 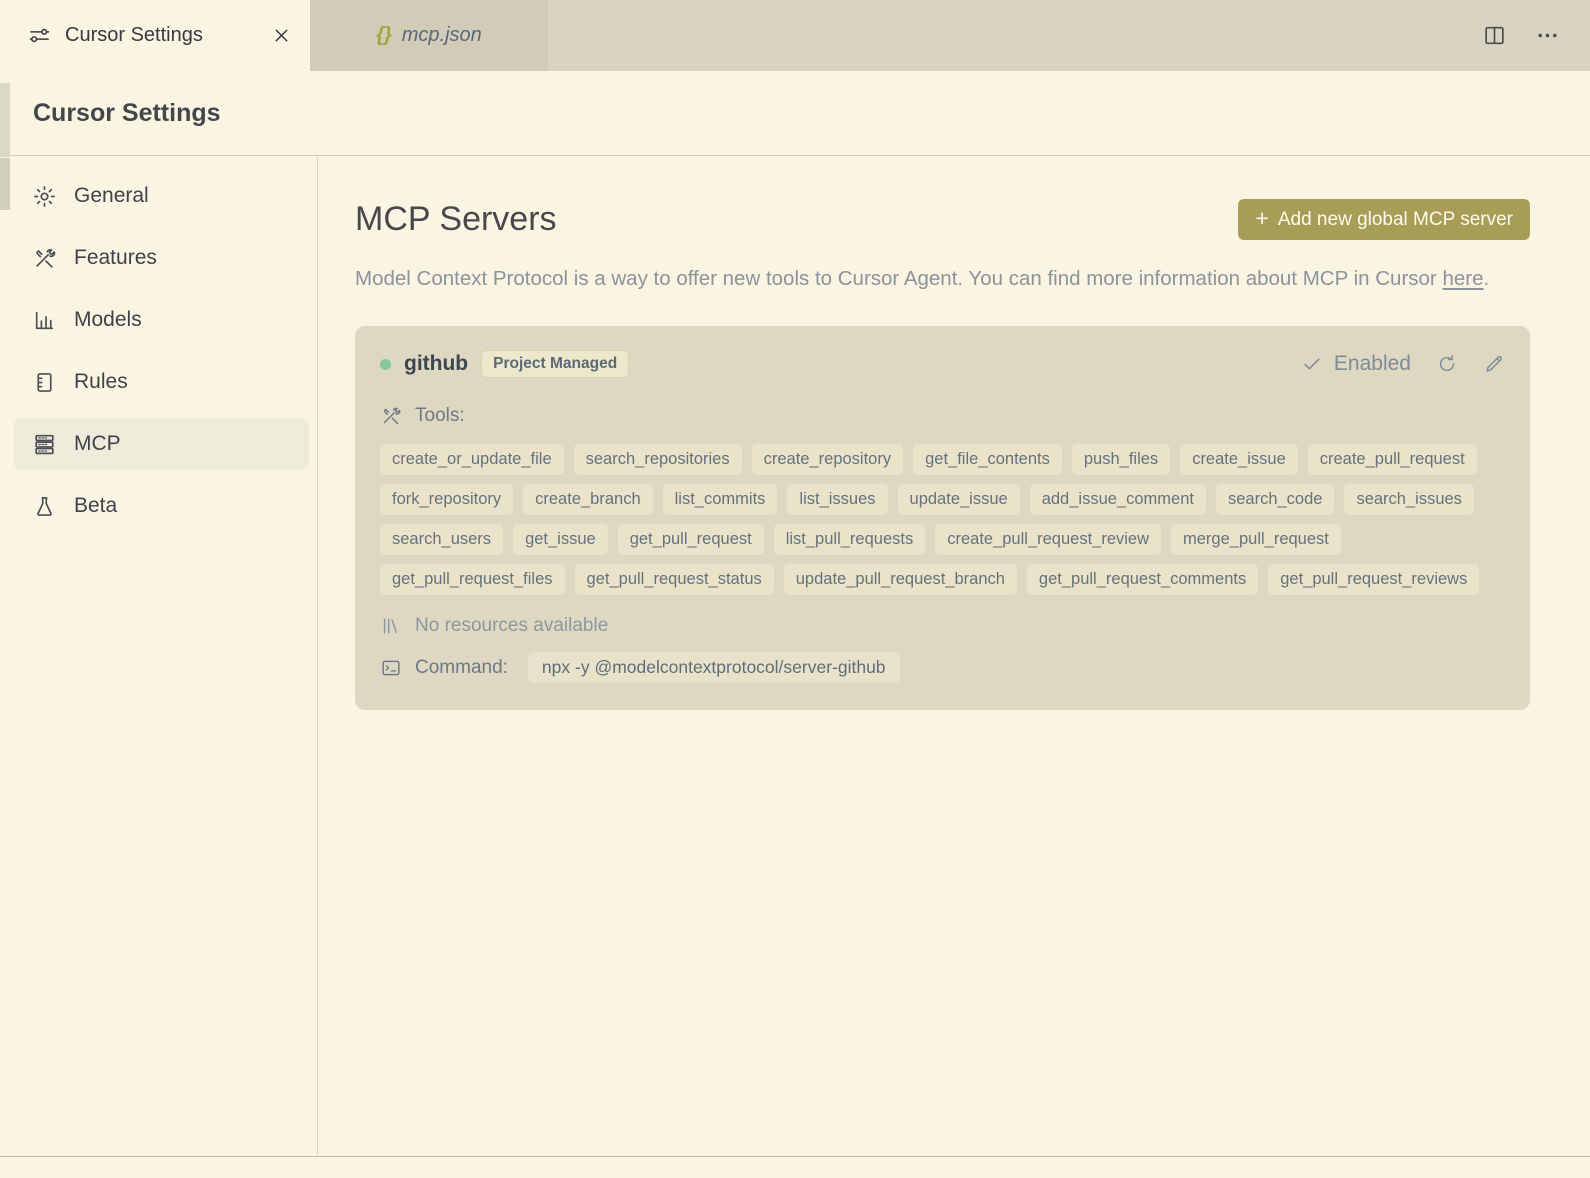 What do you see at coordinates (161, 506) in the screenshot?
I see `sidebar-item-beta: Beta` at bounding box center [161, 506].